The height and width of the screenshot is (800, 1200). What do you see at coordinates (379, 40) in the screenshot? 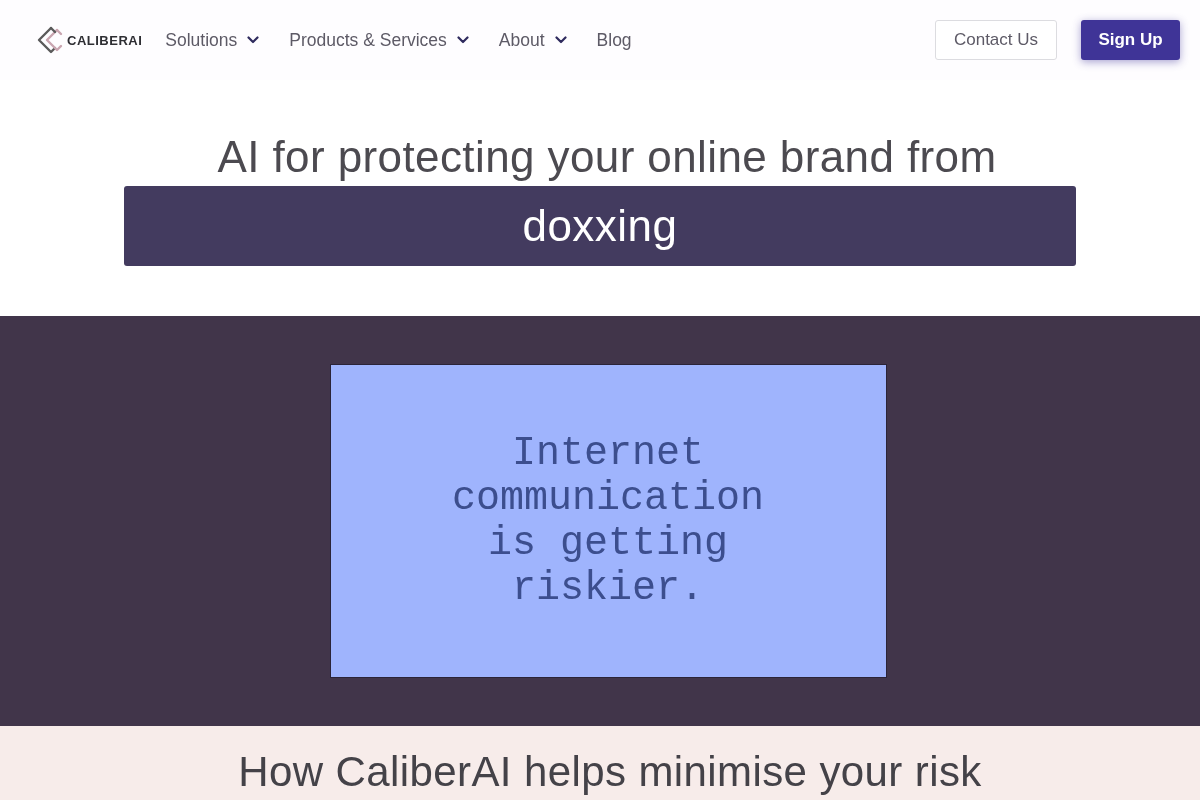
I see `dropdown-menu-link: Products & Services` at bounding box center [379, 40].